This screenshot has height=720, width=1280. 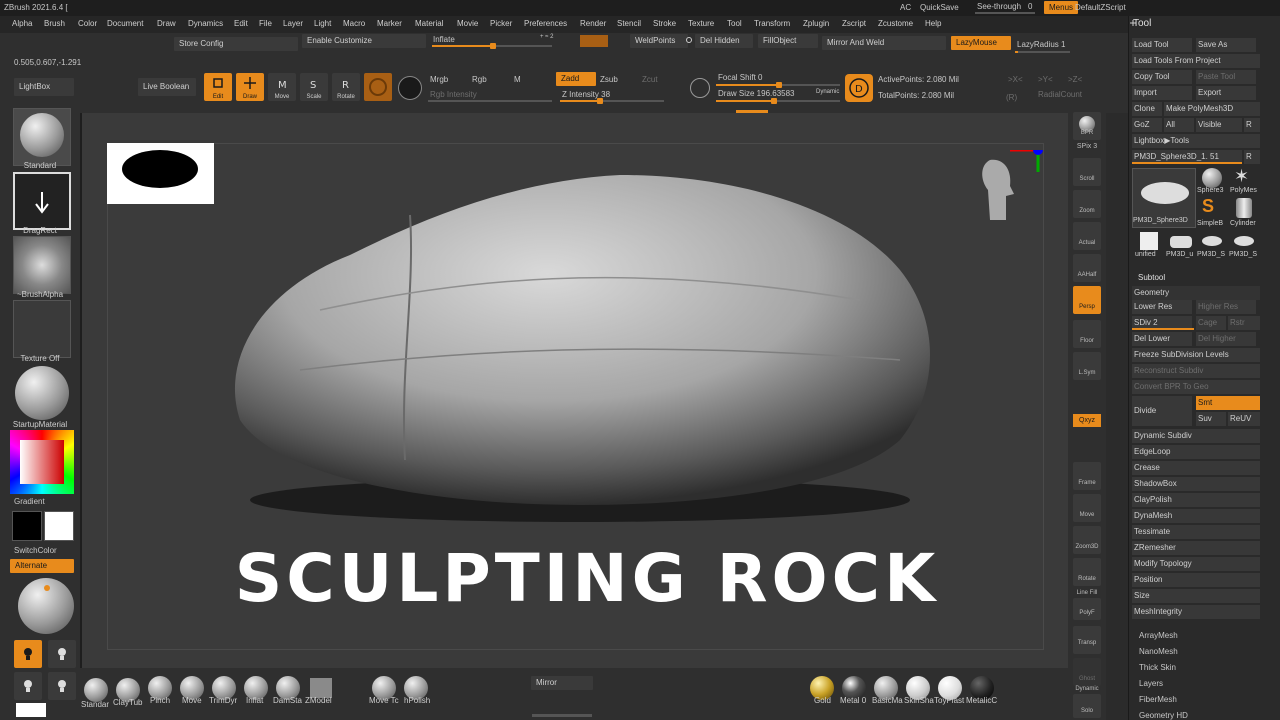 What do you see at coordinates (740, 77) in the screenshot?
I see `focal-shift-label: Focal Shift 0` at bounding box center [740, 77].